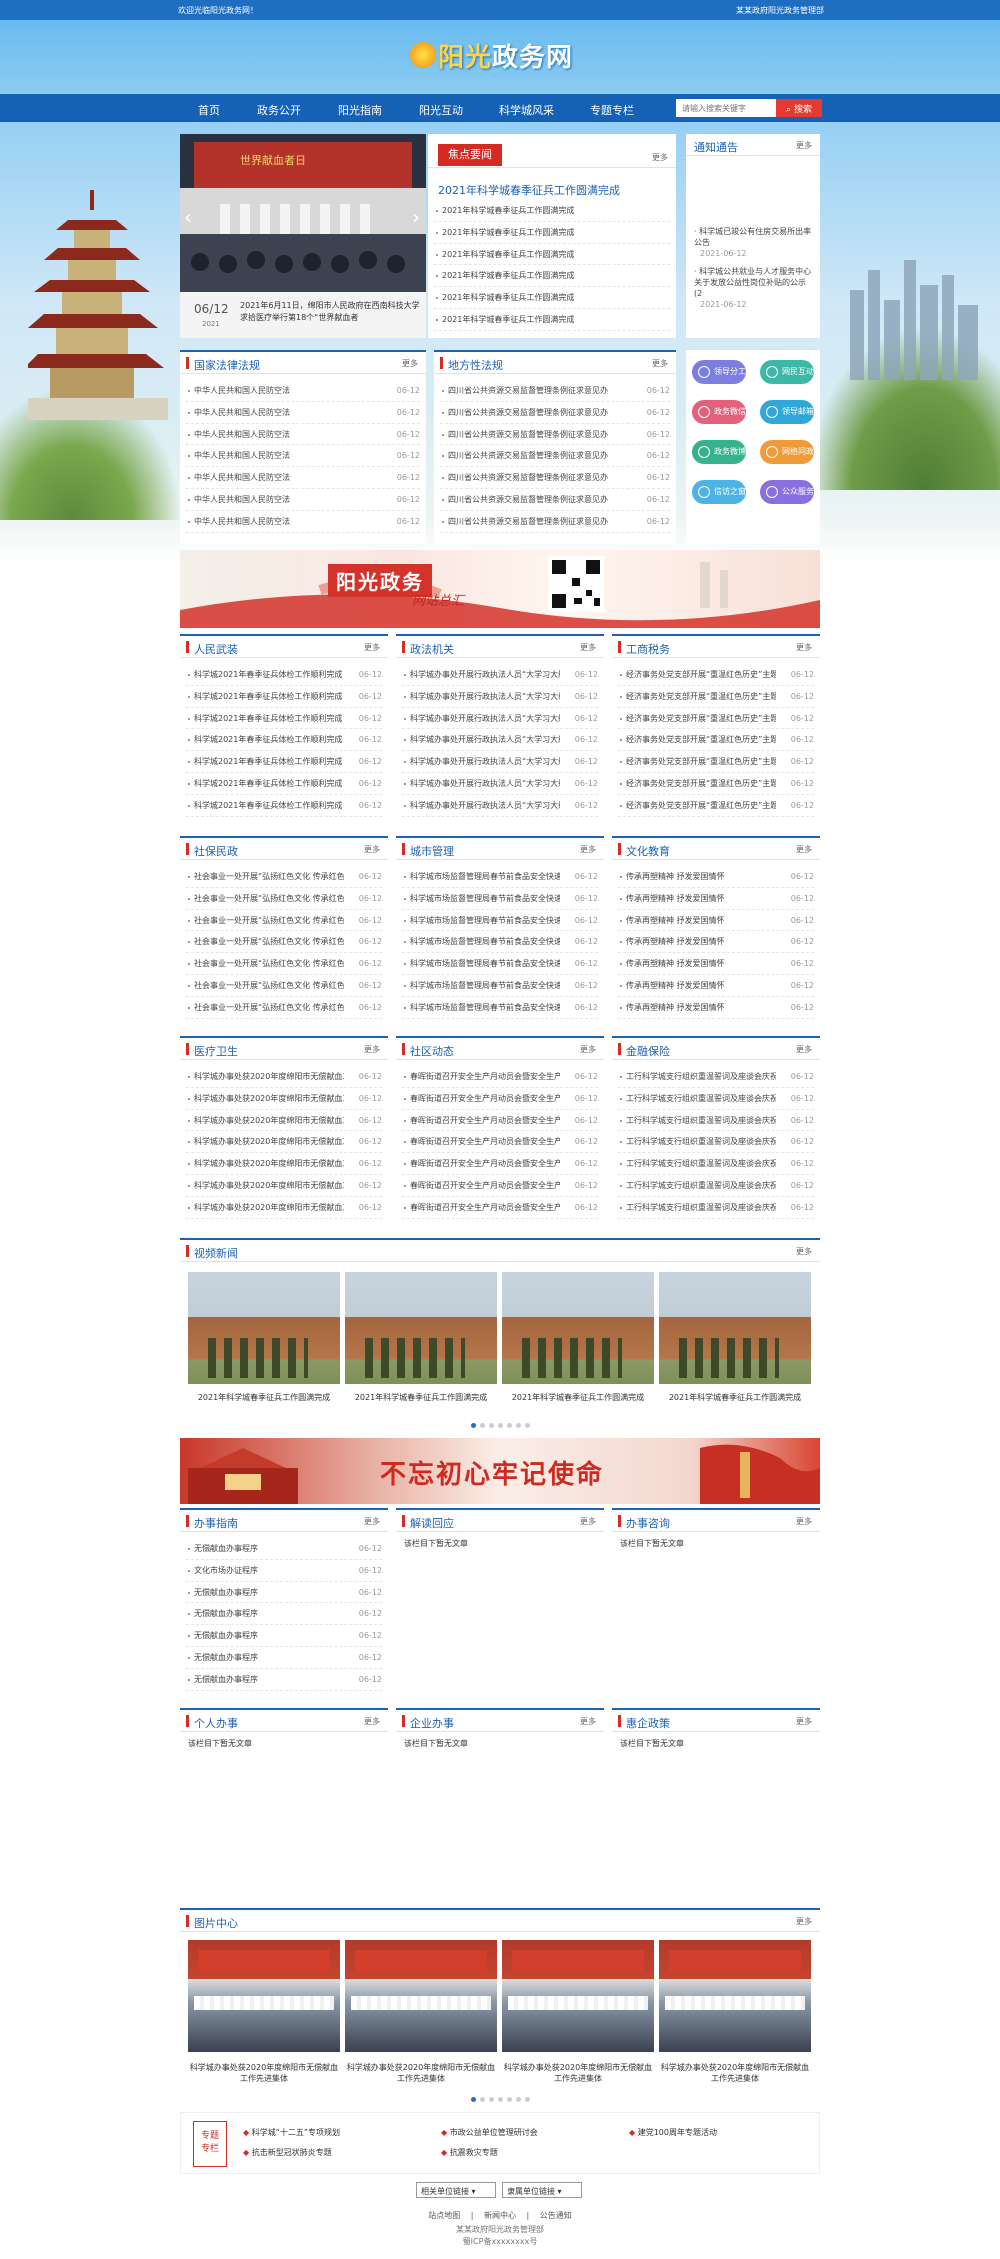 This screenshot has width=1000, height=2259. I want to click on notice-more-link: 更多, so click(804, 145).